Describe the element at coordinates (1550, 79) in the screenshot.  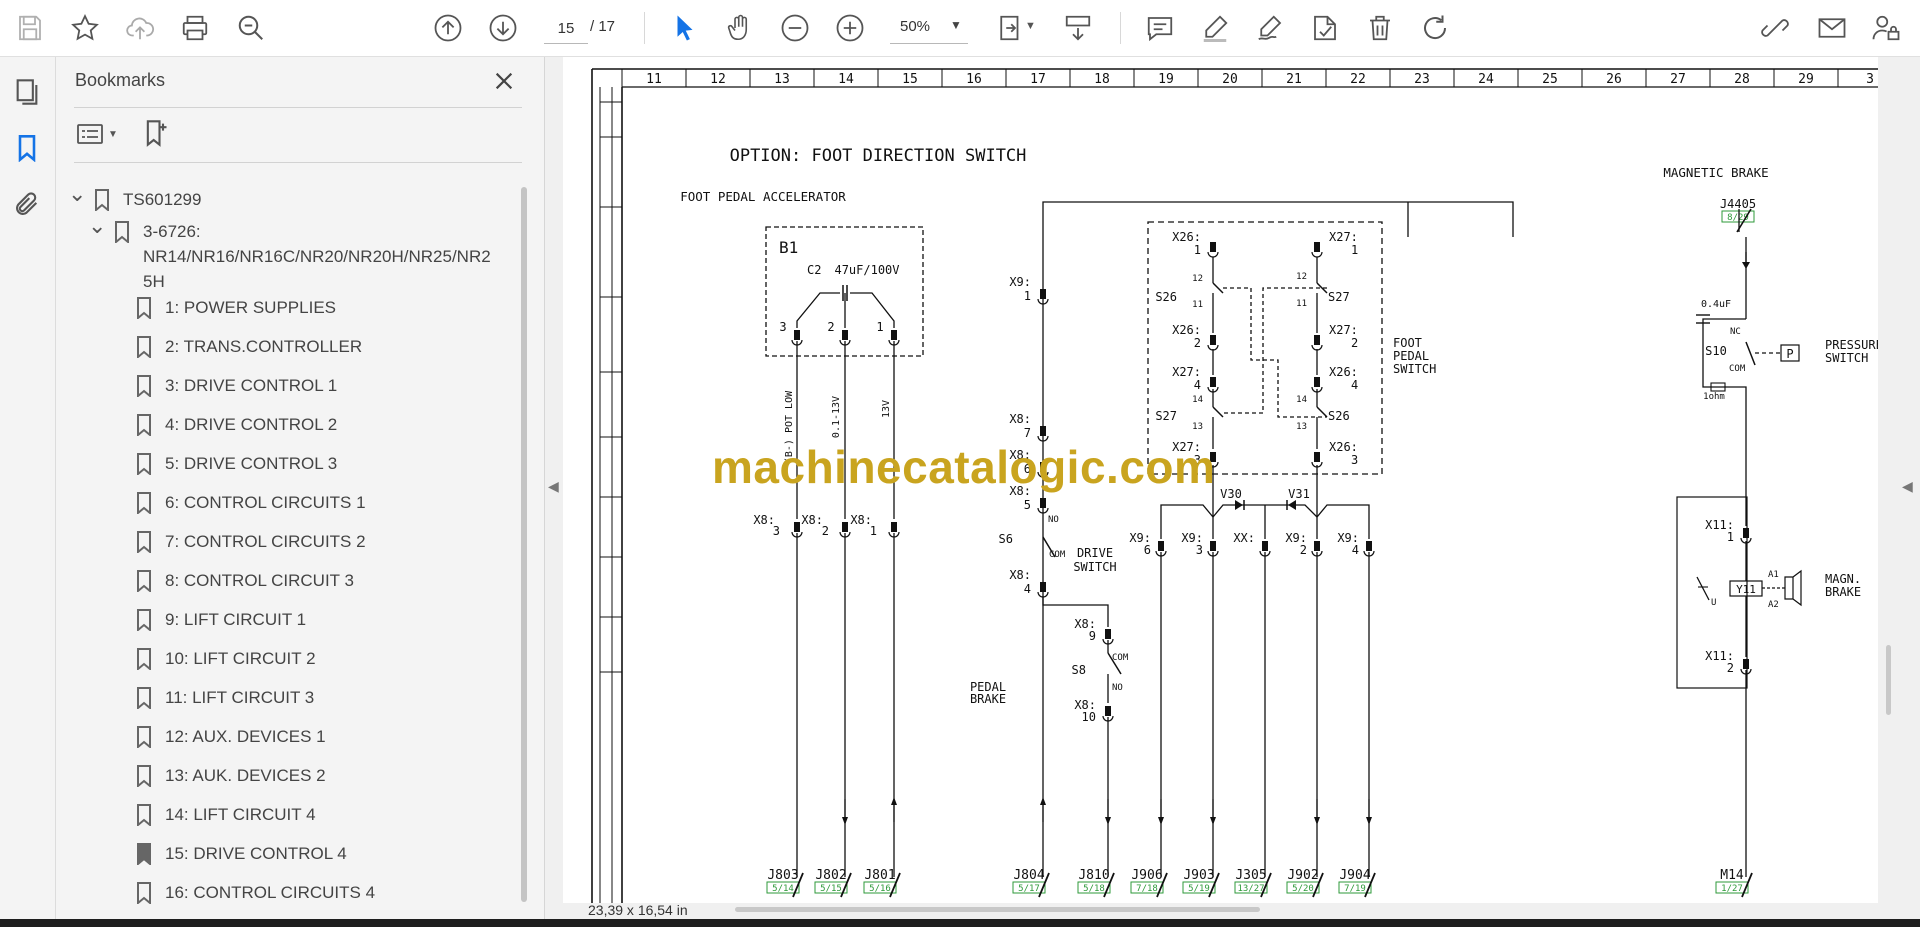
I see `column-number: 25` at that location.